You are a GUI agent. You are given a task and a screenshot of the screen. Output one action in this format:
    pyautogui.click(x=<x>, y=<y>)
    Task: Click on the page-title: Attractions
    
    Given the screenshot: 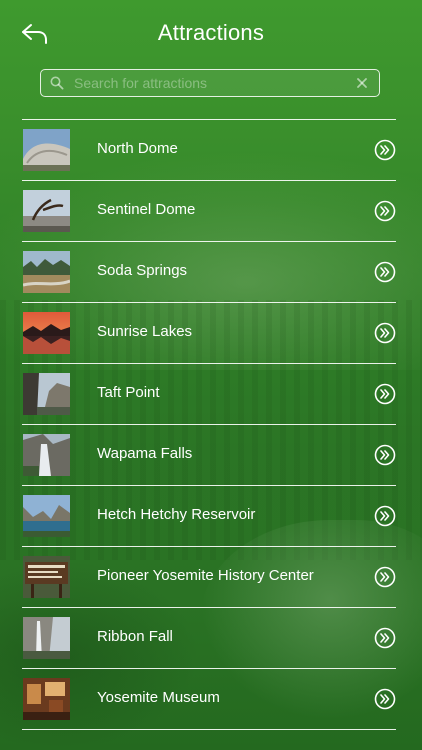 What is the action you would take?
    pyautogui.click(x=211, y=32)
    